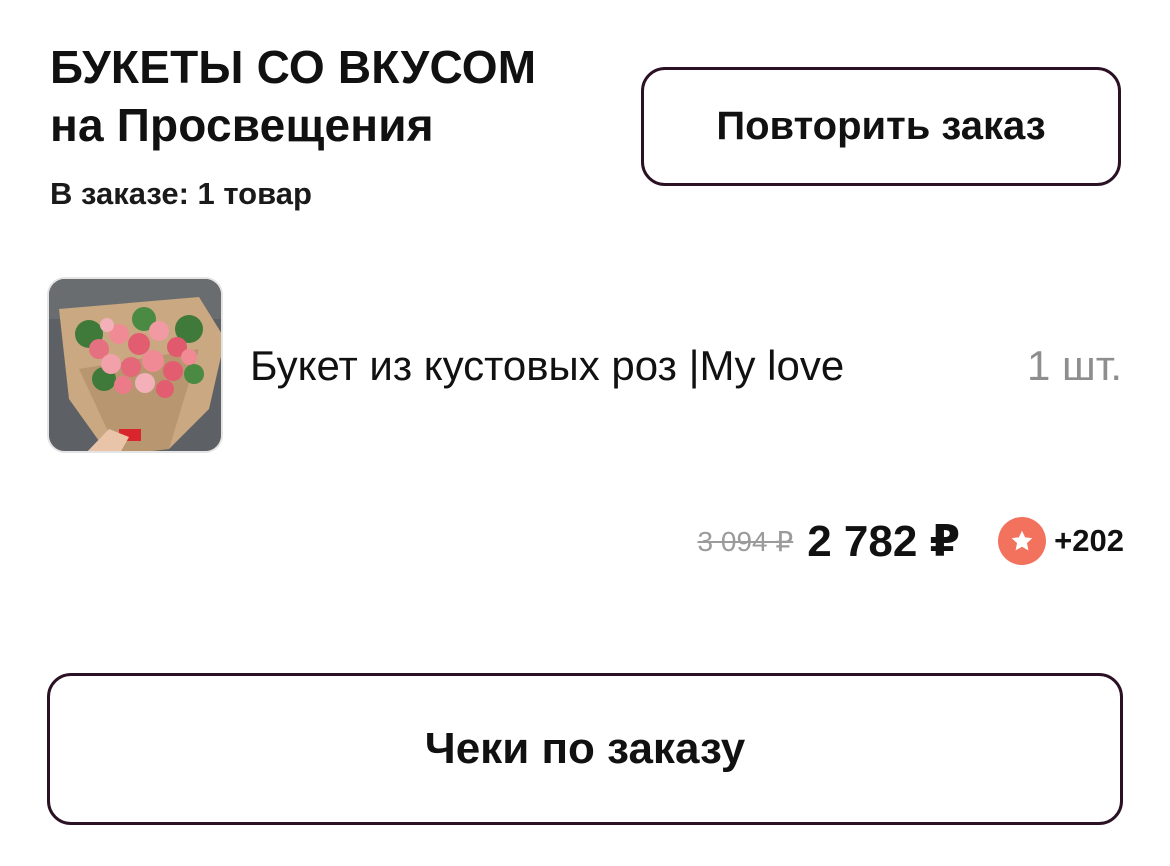  Describe the element at coordinates (181, 193) in the screenshot. I see `order-items-count: В заказе: 1 товар` at that location.